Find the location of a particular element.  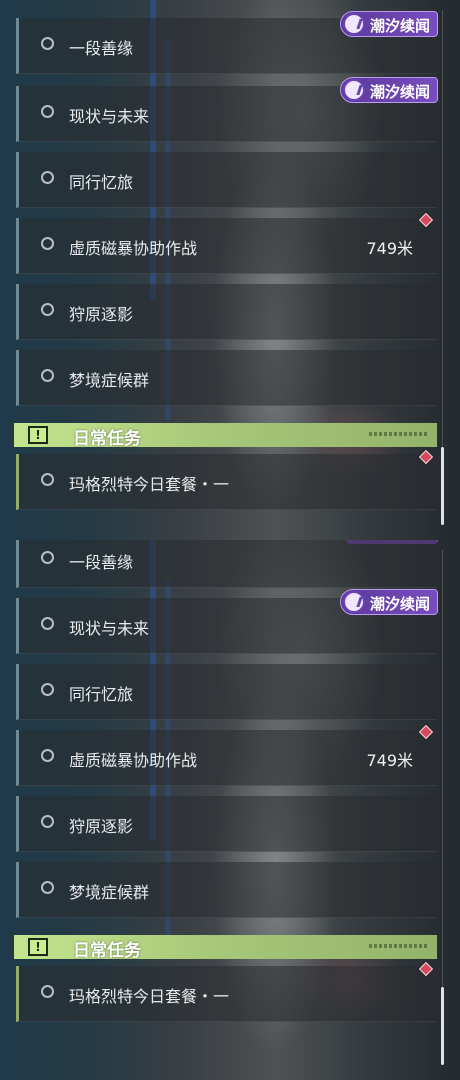

quest-item-1: 一段善缘 is located at coordinates (226, 564).